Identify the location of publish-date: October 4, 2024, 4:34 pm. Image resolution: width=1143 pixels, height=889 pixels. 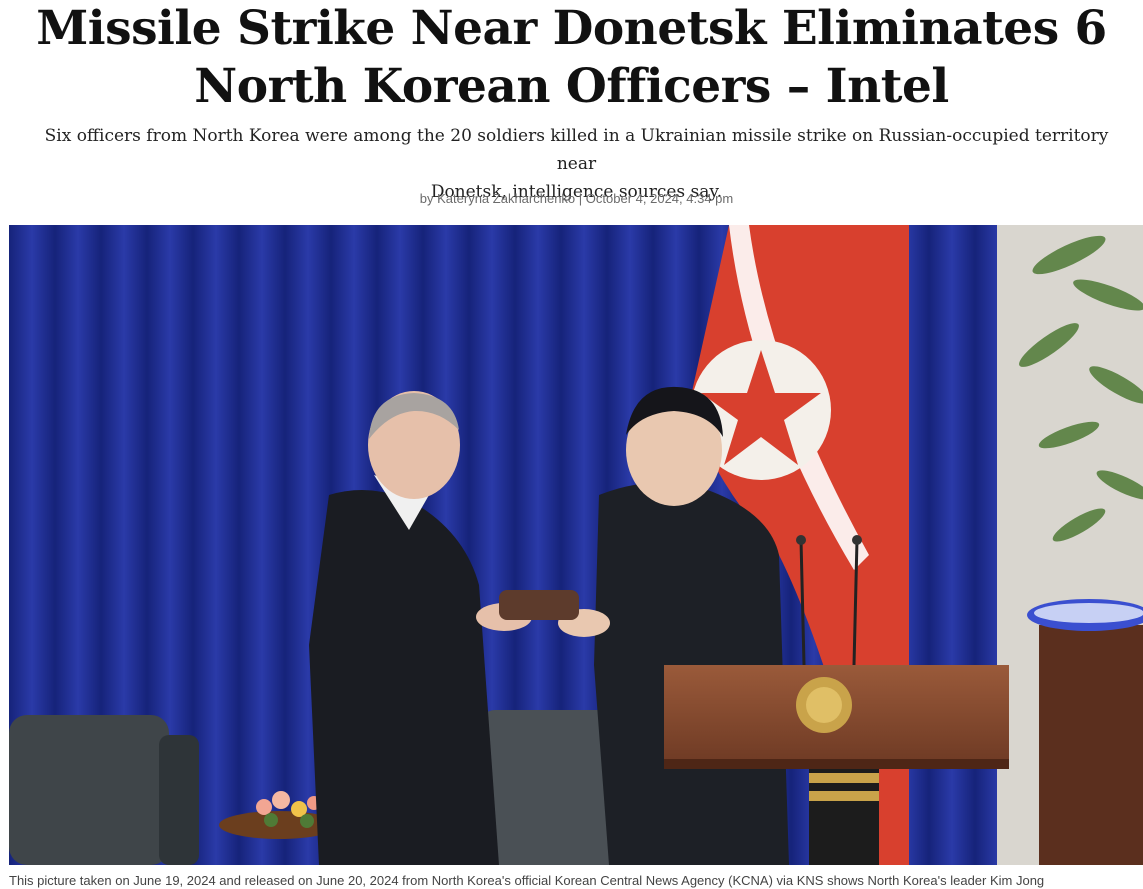
(659, 198).